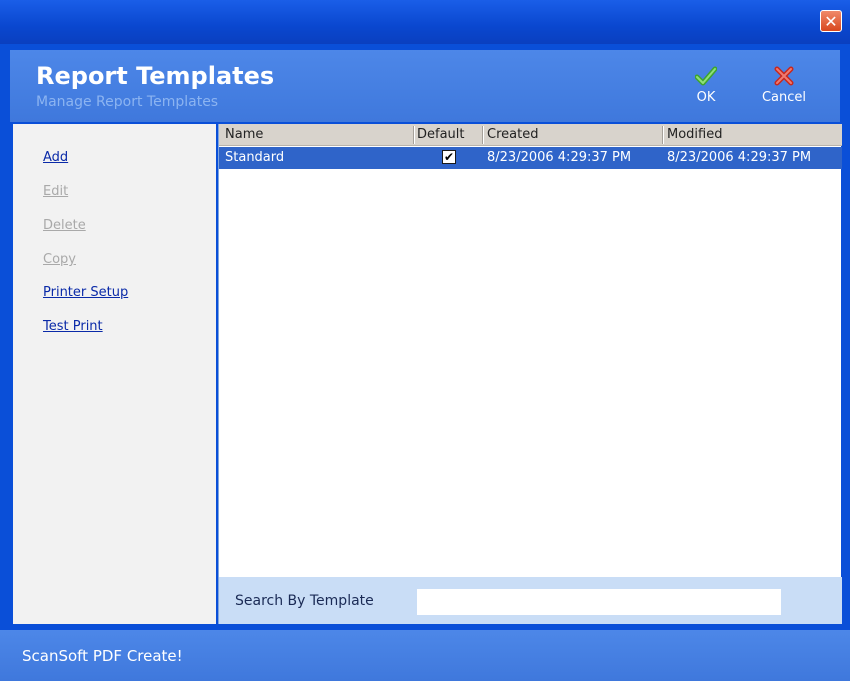 The image size is (850, 681). Describe the element at coordinates (739, 157) in the screenshot. I see `cell-modified: 8/23/2006 4:29:37 PM` at that location.